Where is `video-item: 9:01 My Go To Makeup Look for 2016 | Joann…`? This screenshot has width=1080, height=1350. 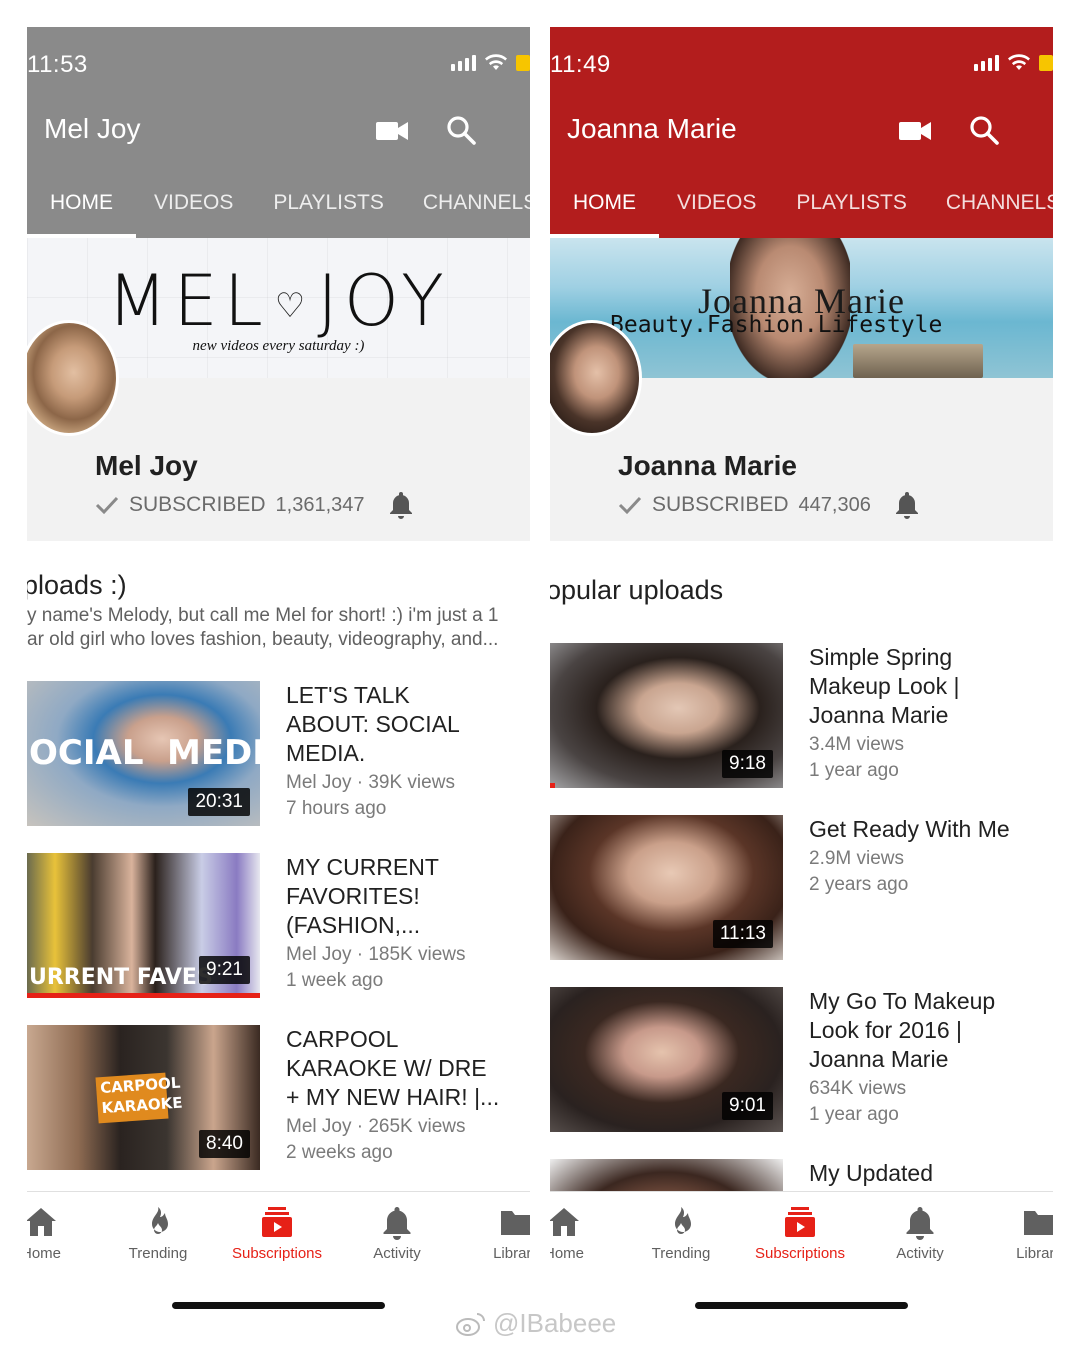 video-item: 9:01 My Go To Makeup Look for 2016 | Joann… is located at coordinates (801, 1059).